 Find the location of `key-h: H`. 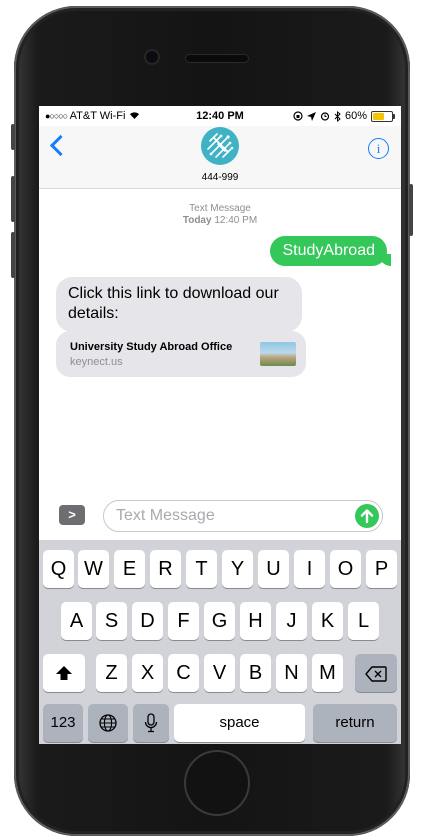

key-h: H is located at coordinates (255, 621).